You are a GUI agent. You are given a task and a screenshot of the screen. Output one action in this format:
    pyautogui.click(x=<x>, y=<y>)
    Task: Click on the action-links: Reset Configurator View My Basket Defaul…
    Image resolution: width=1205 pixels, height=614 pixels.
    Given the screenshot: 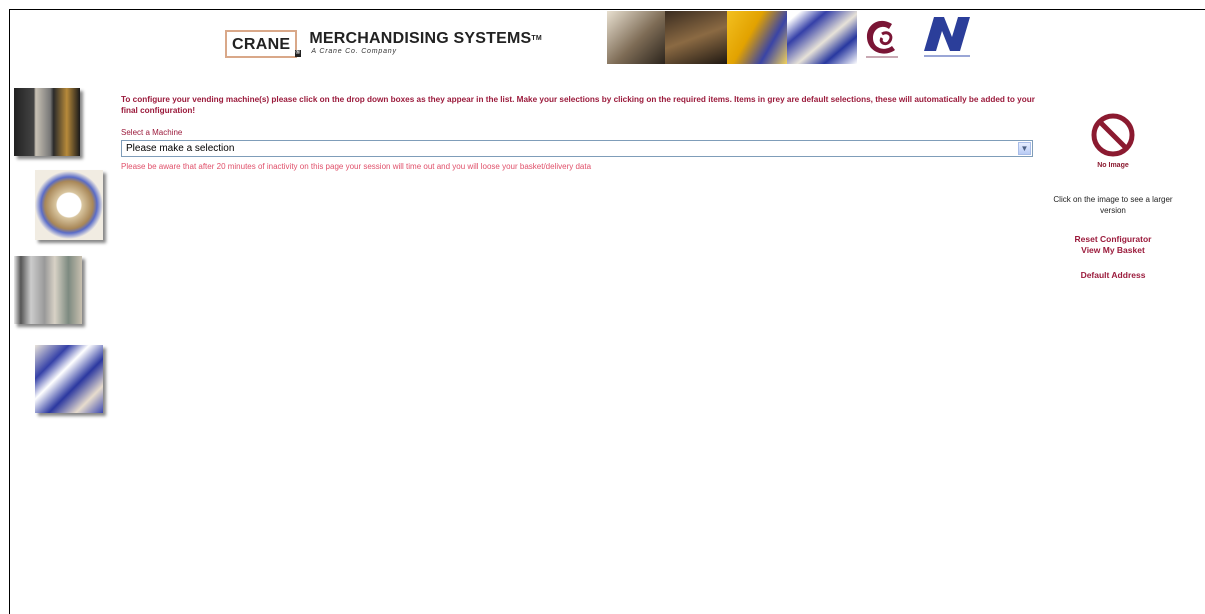 What is the action you would take?
    pyautogui.click(x=1113, y=257)
    